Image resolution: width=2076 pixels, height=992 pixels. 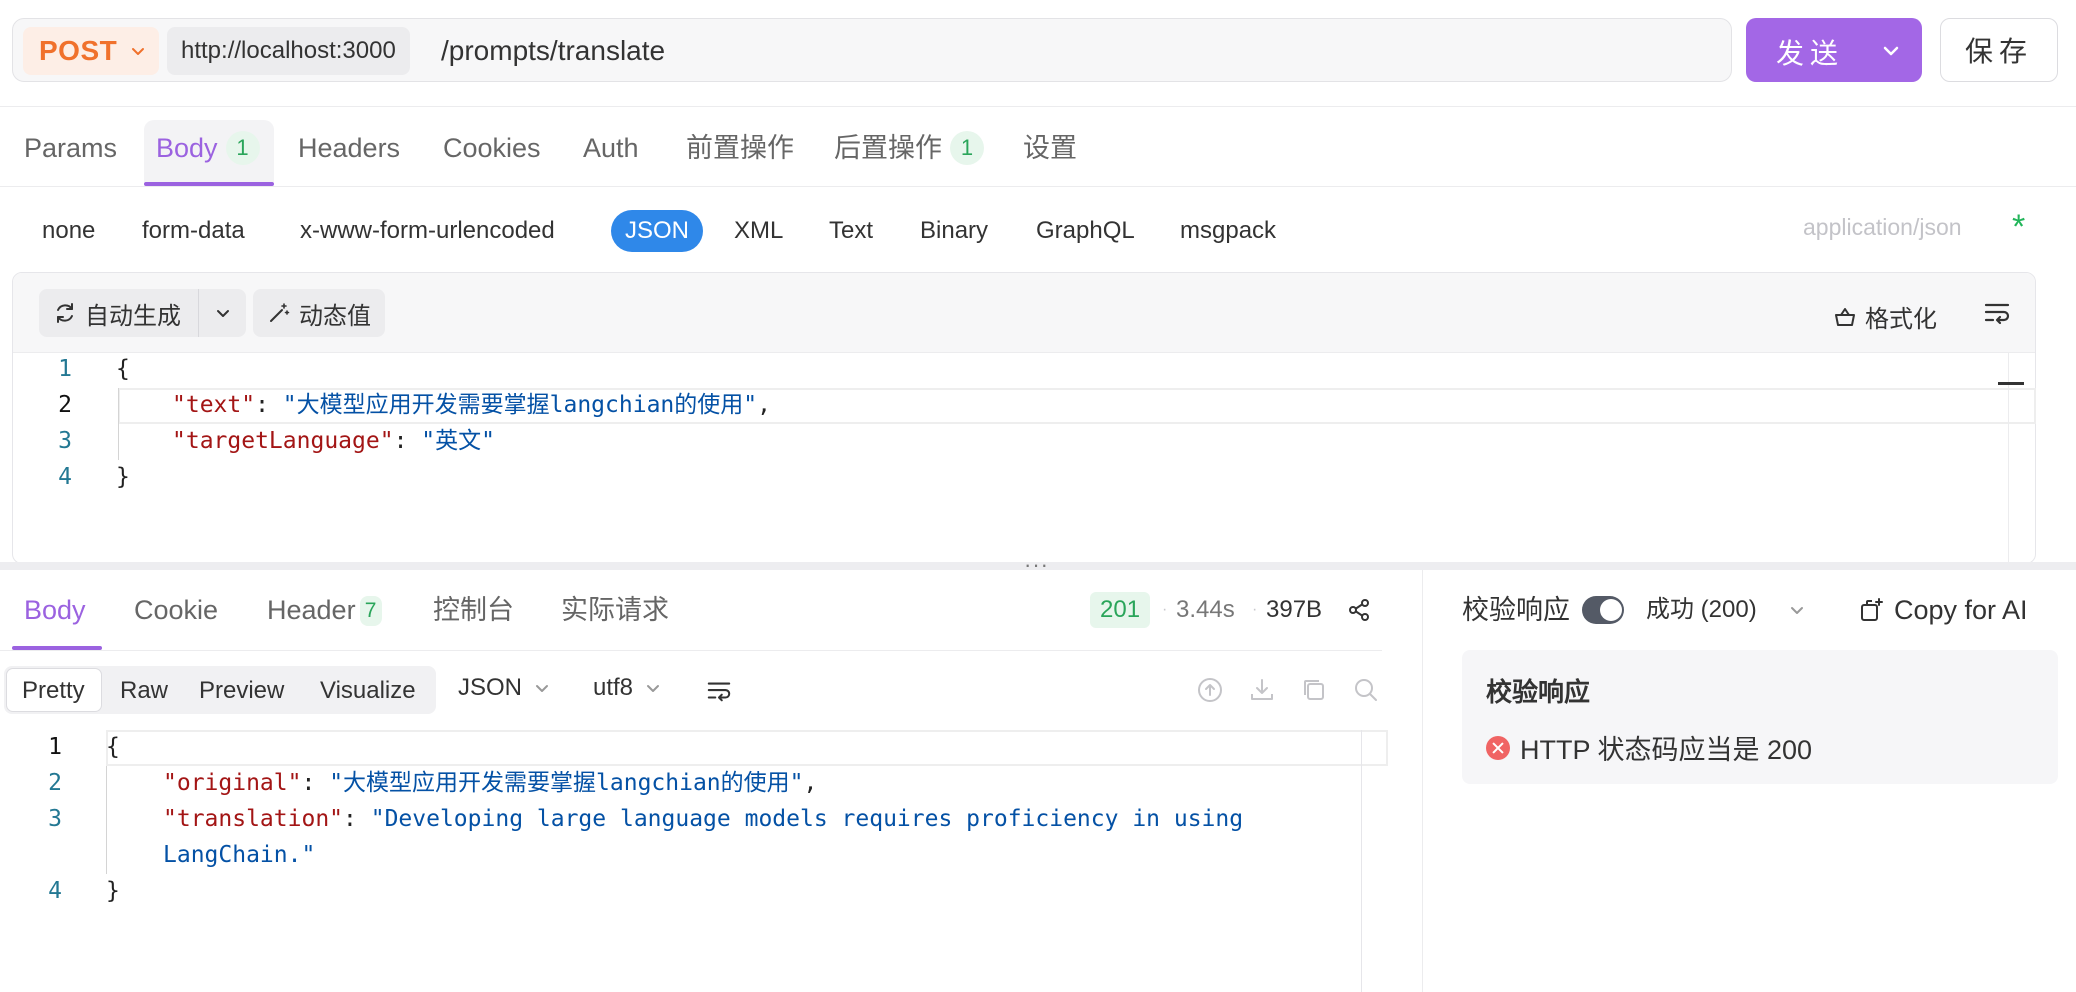 I want to click on auto-generate-label: 自动生成, so click(x=133, y=316).